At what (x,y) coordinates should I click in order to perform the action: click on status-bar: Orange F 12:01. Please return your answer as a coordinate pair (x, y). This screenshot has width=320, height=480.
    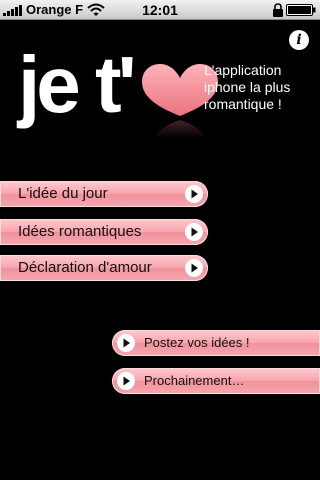
    Looking at the image, I should click on (160, 10).